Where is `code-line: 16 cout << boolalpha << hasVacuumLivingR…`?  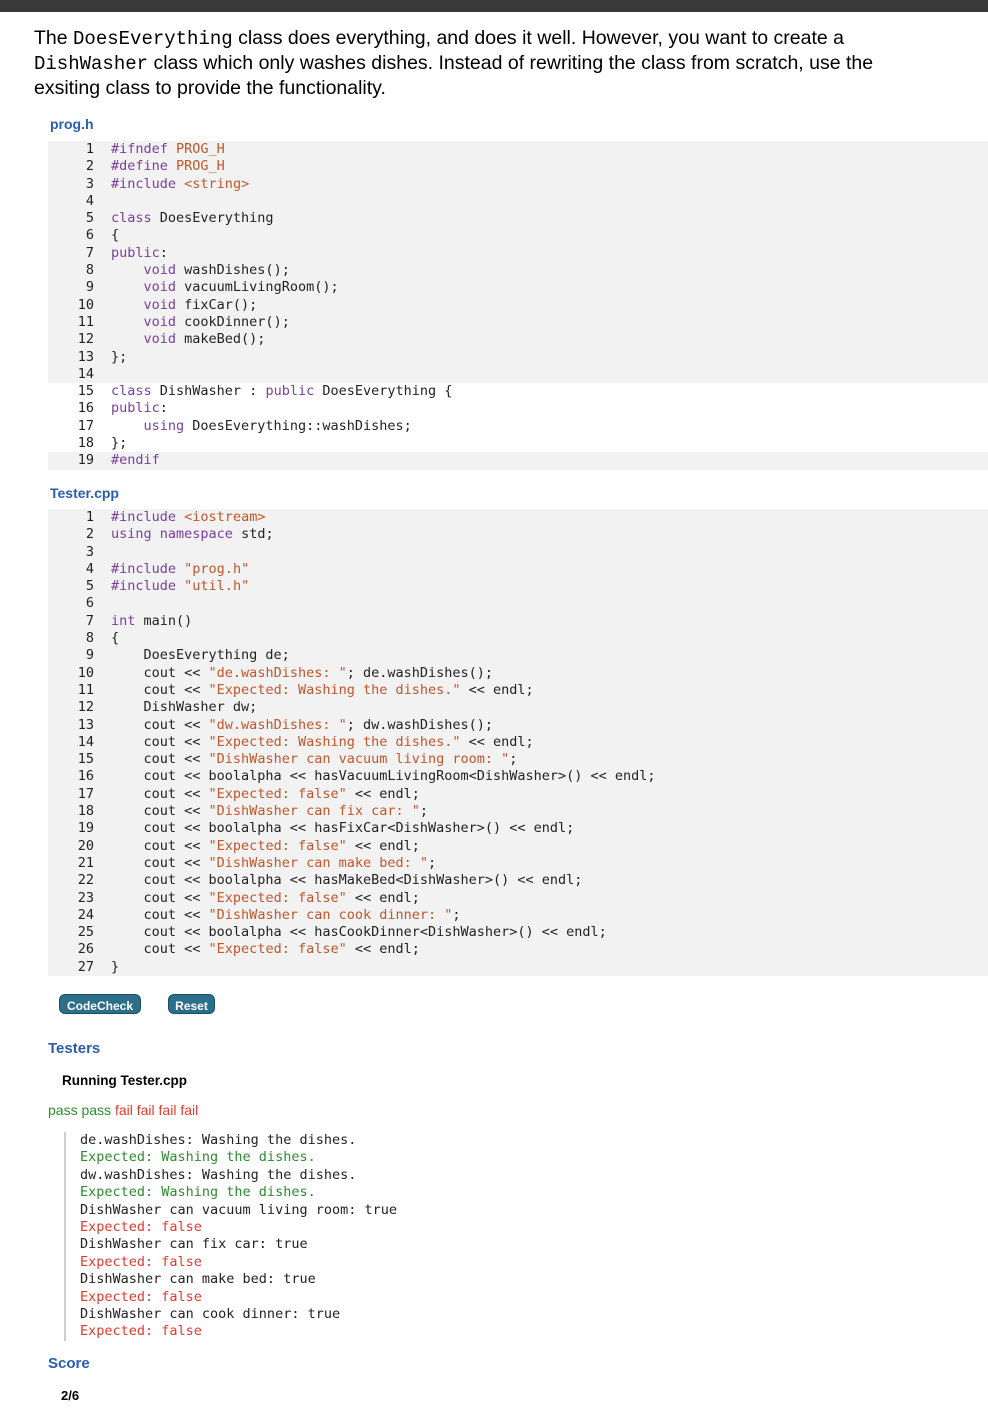 code-line: 16 cout << boolalpha << hasVacuumLivingR… is located at coordinates (518, 776).